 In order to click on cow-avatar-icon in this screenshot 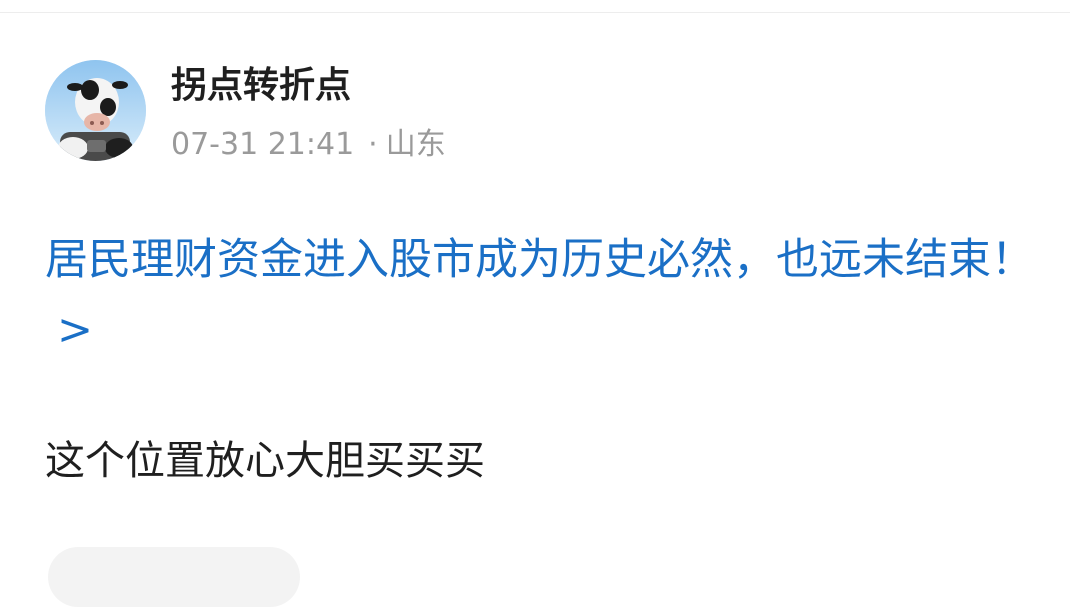, I will do `click(95, 110)`.